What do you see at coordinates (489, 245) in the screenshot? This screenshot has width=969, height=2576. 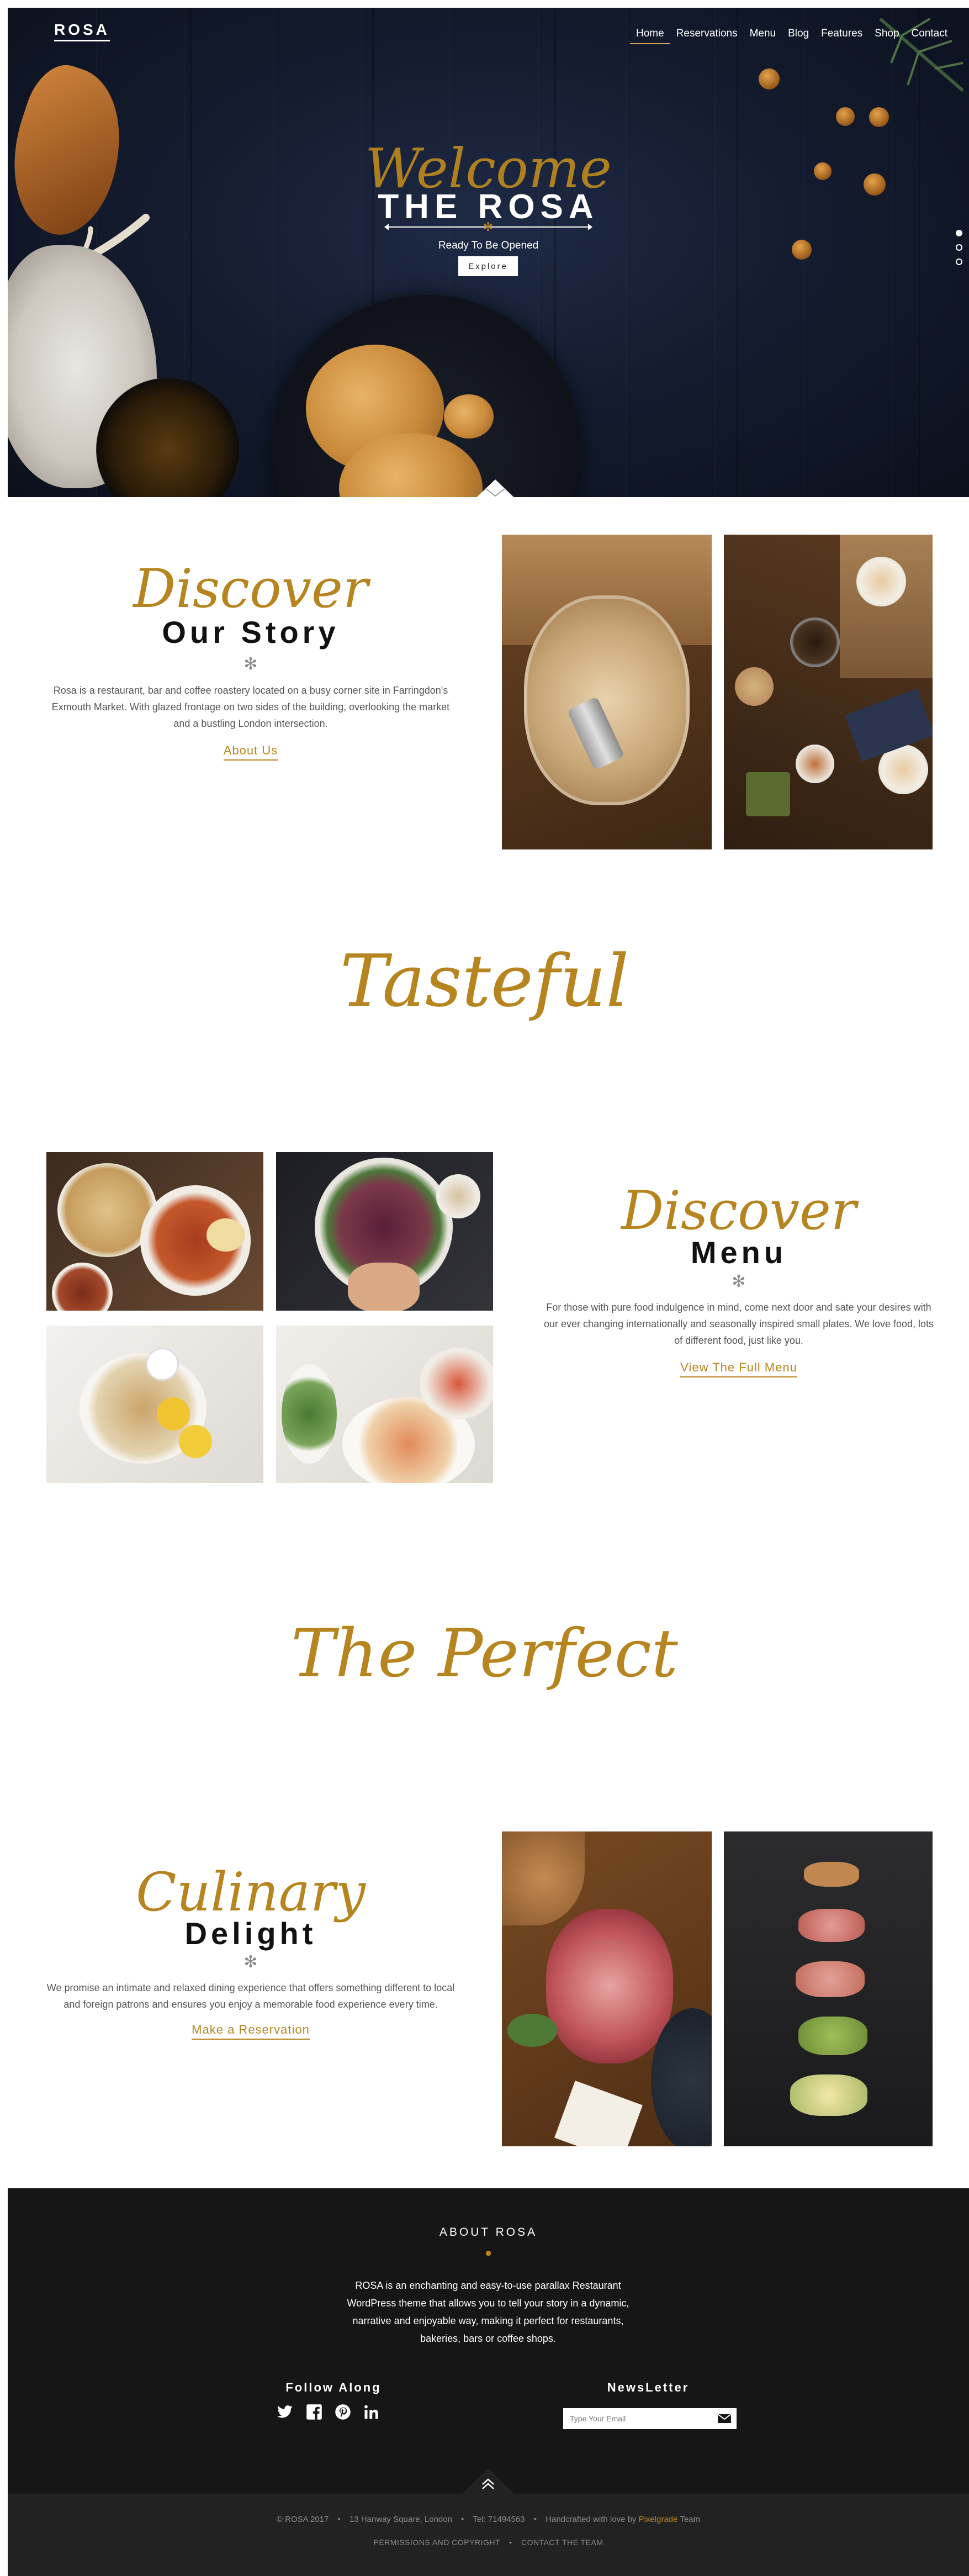 I see `hero-tagline: Ready To Be Opened` at bounding box center [489, 245].